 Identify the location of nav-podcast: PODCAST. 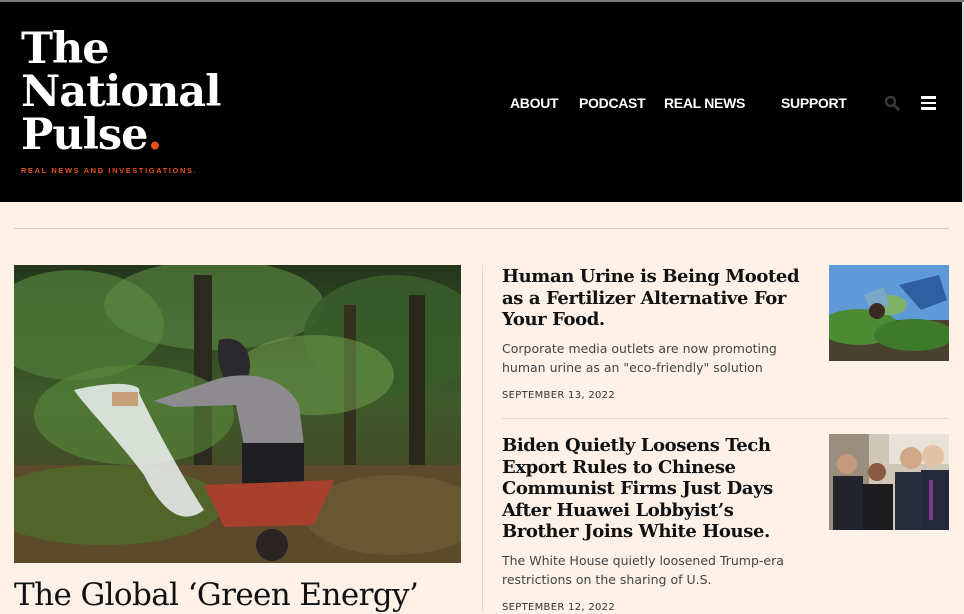
(612, 103).